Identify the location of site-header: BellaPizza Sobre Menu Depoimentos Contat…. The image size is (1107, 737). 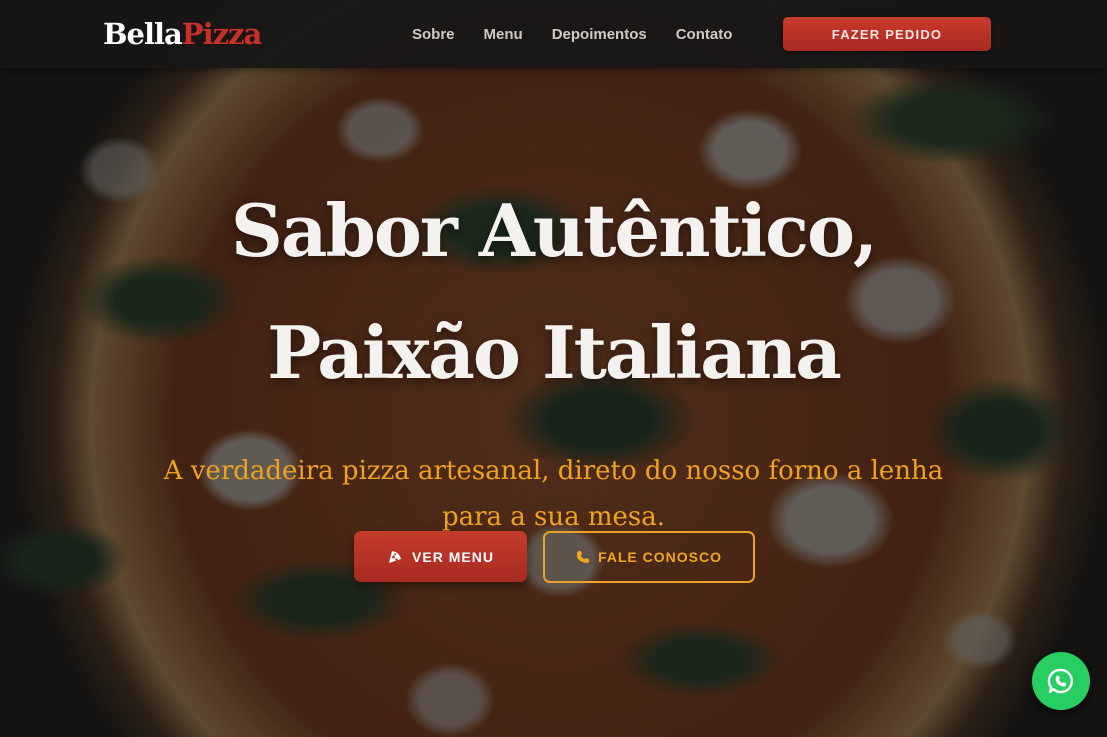
(553, 34).